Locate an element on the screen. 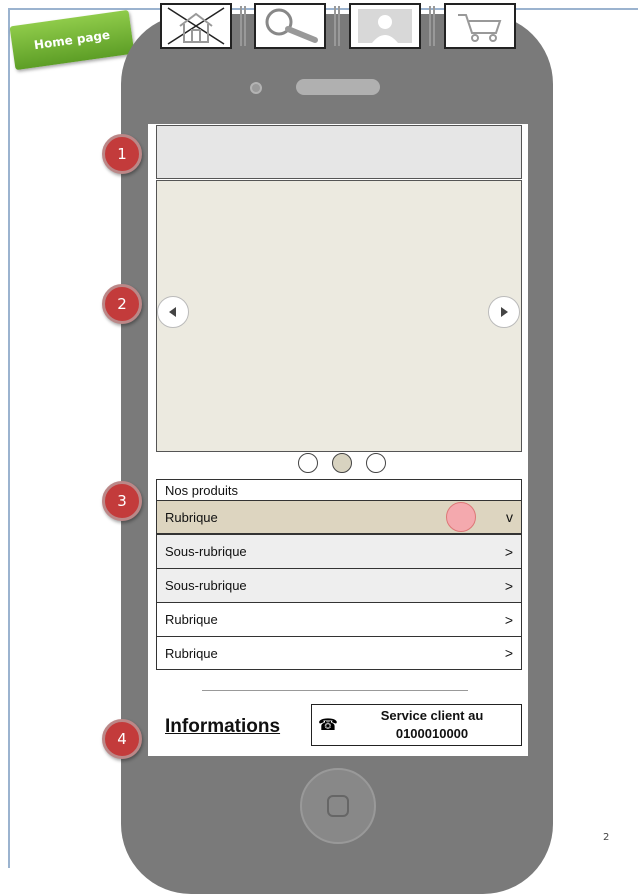 The image size is (638, 894). cart-button is located at coordinates (480, 26).